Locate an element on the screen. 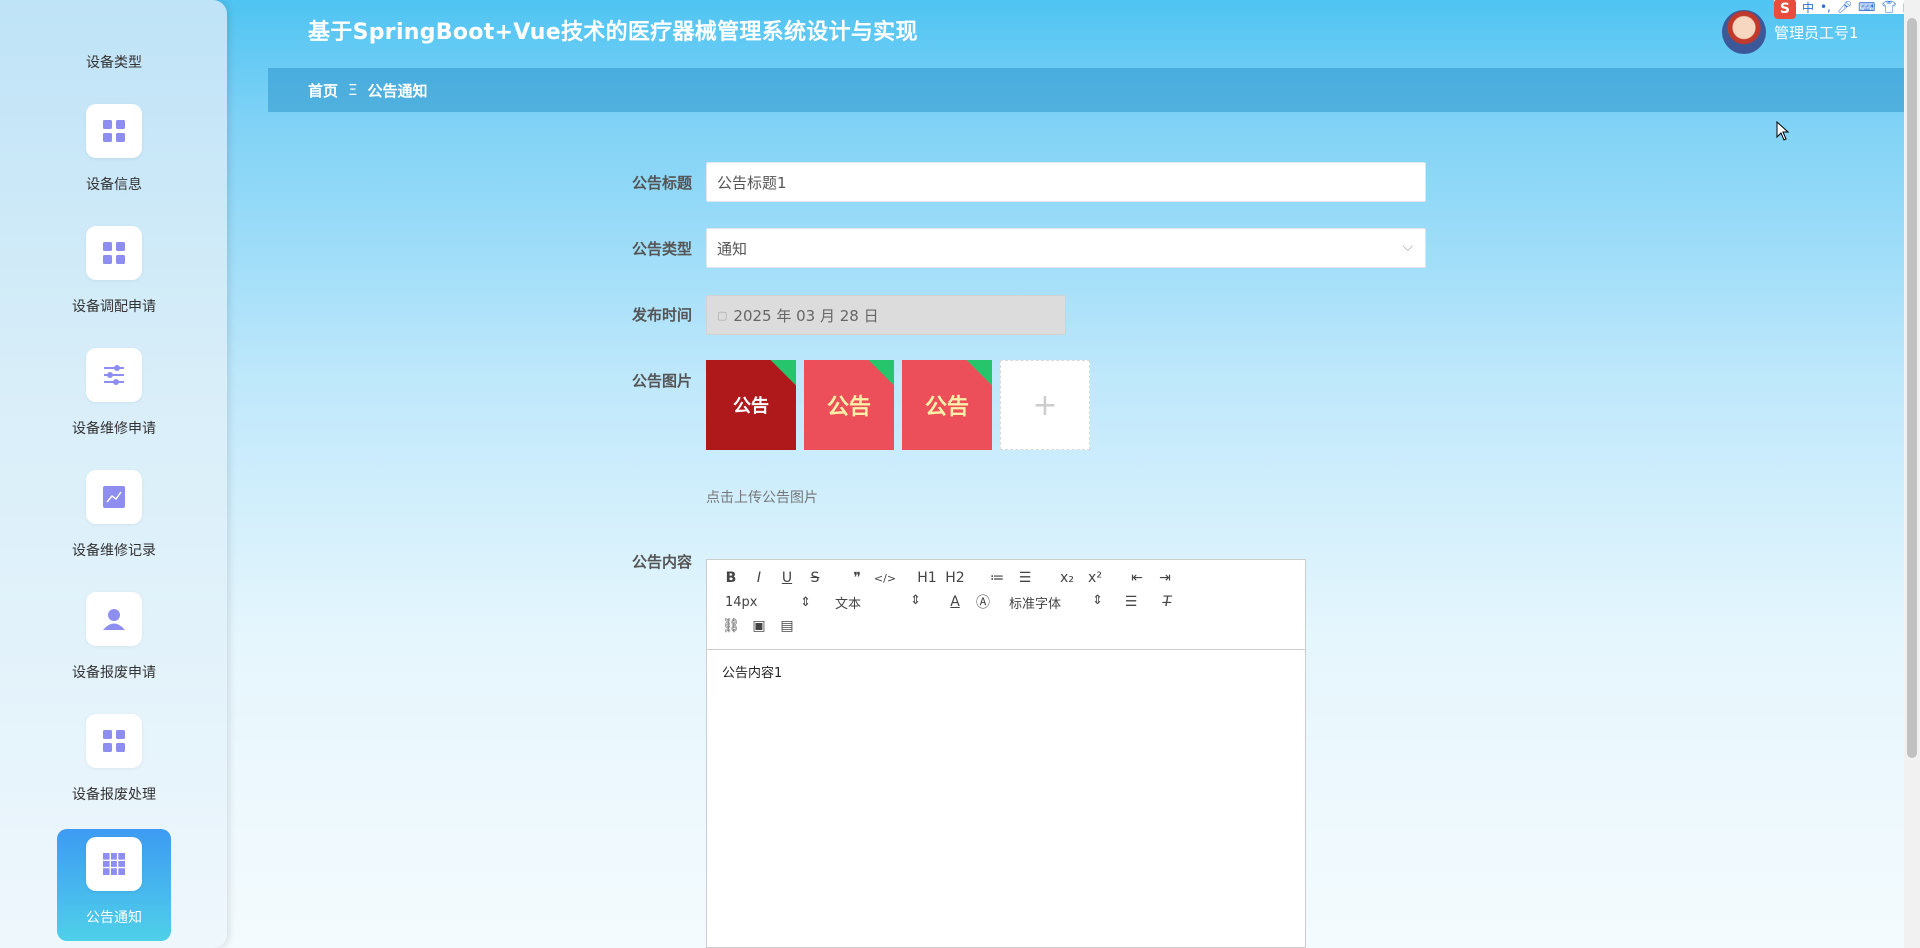  type-select: 通知 ⌵ is located at coordinates (1066, 248).